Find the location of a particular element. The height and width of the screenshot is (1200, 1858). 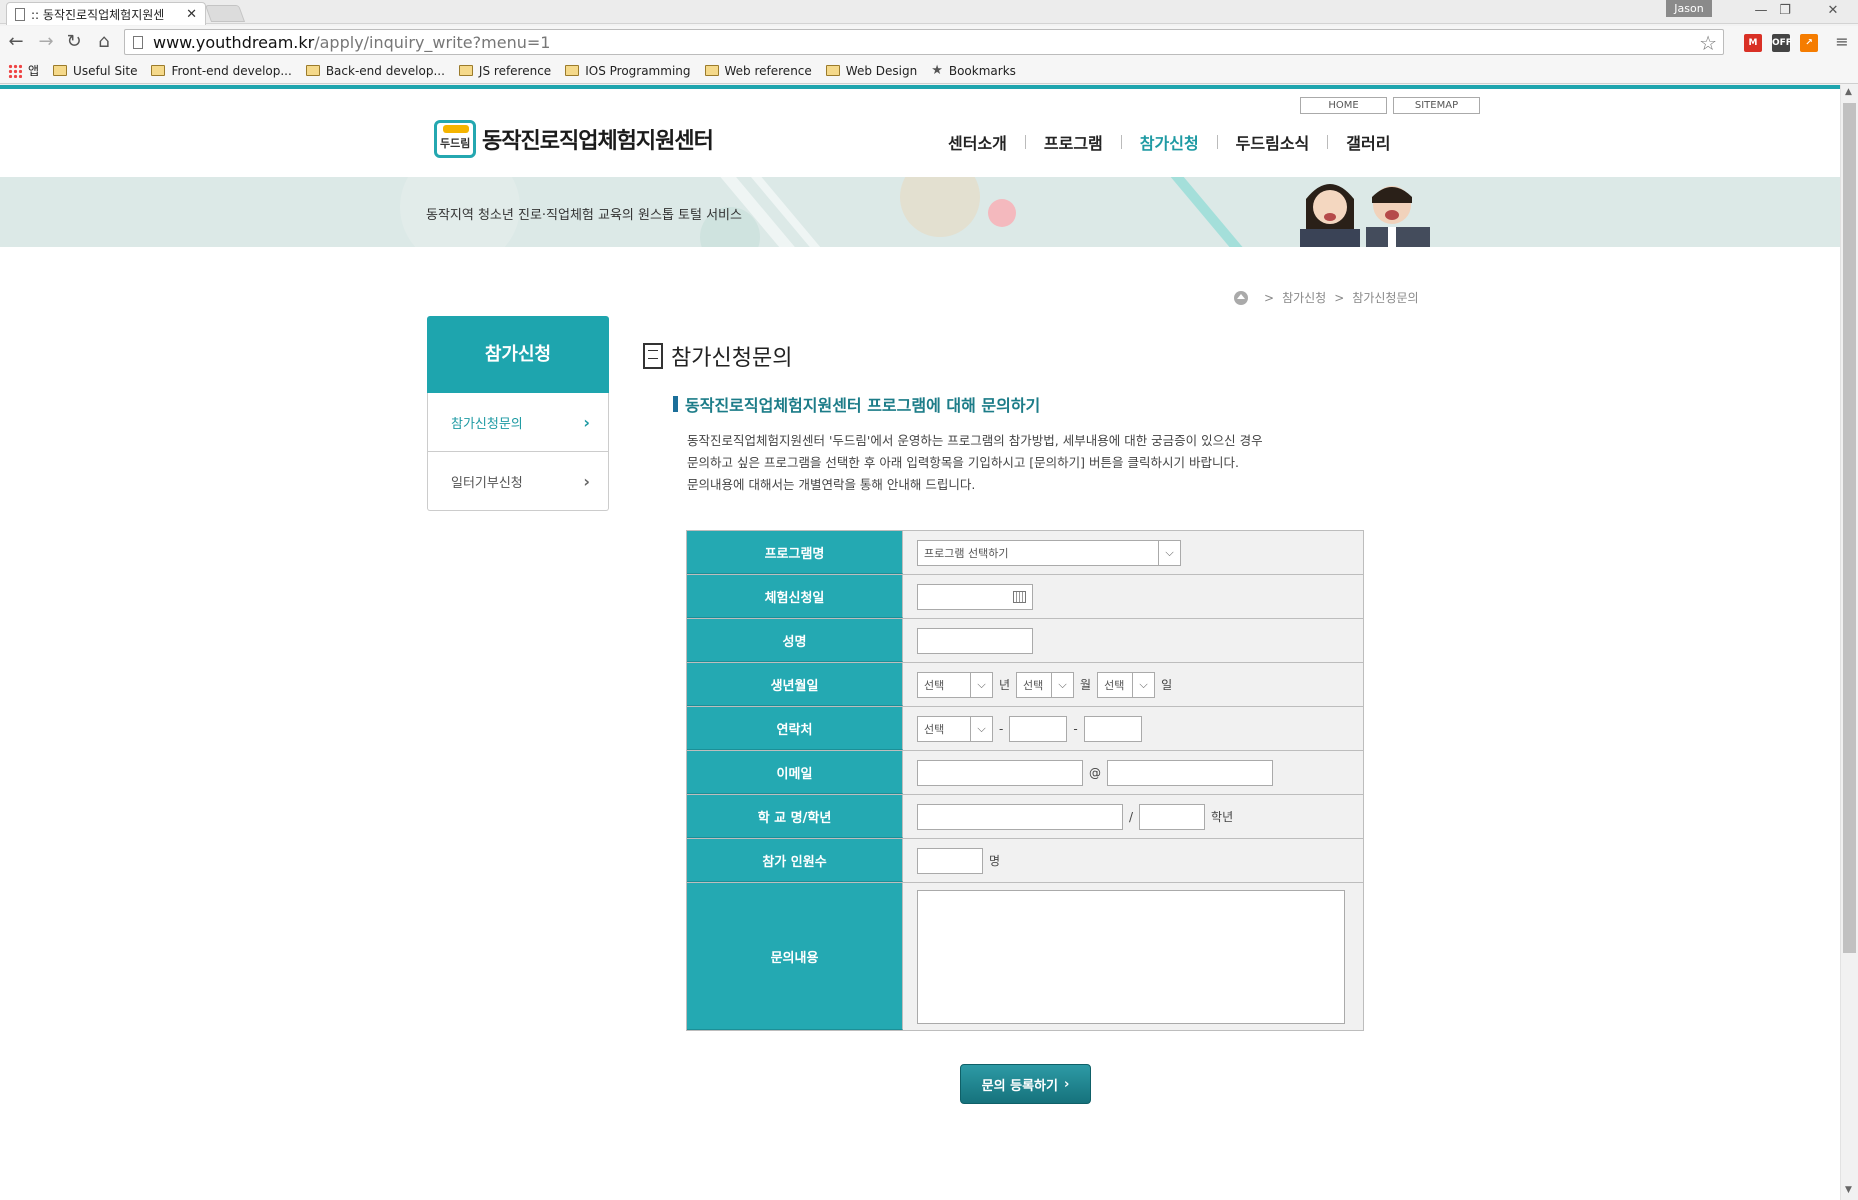

phone-middle-input is located at coordinates (1038, 728).